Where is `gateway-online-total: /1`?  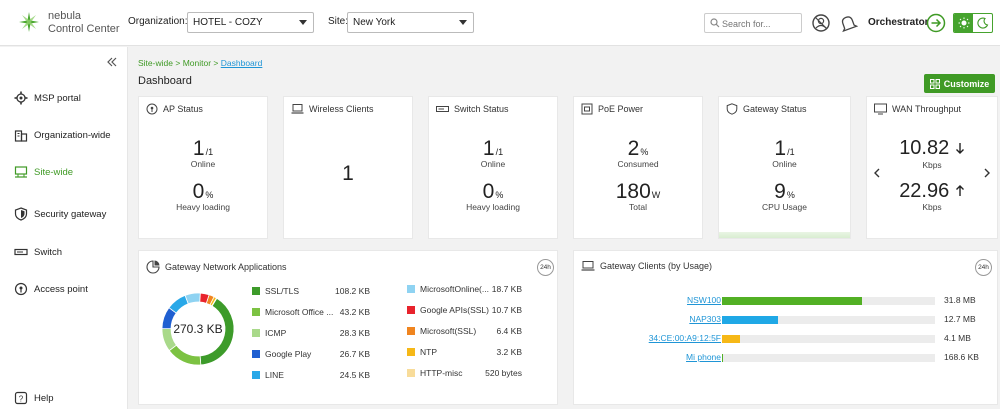
gateway-online-total: /1 is located at coordinates (791, 152).